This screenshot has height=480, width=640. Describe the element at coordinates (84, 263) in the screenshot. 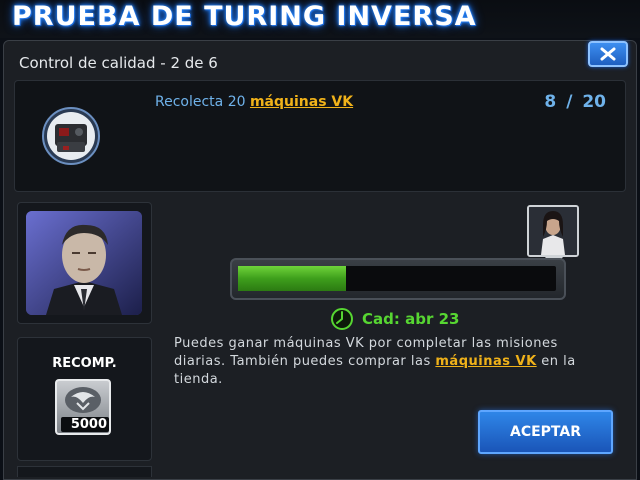

I see `character-portrait` at that location.